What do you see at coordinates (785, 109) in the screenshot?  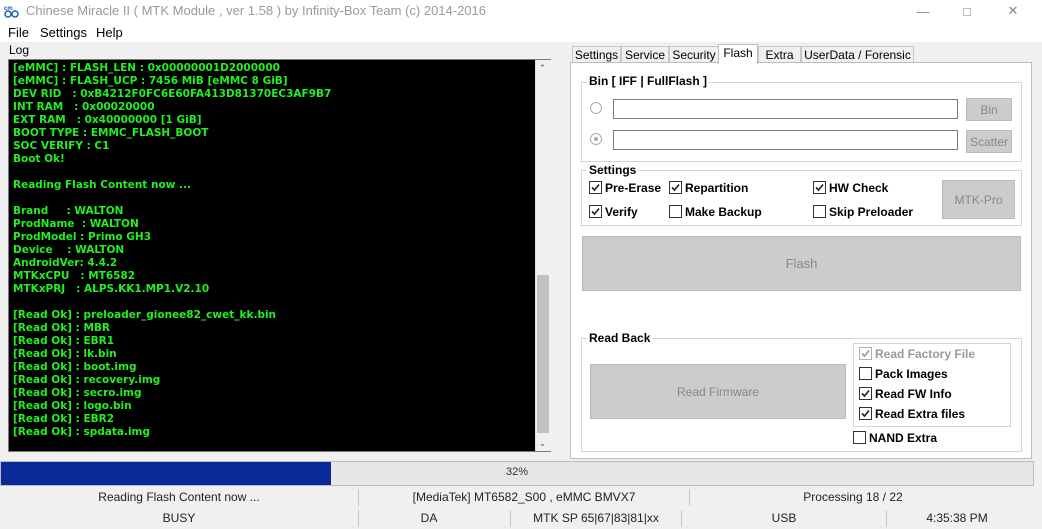 I see `bin-path-input` at bounding box center [785, 109].